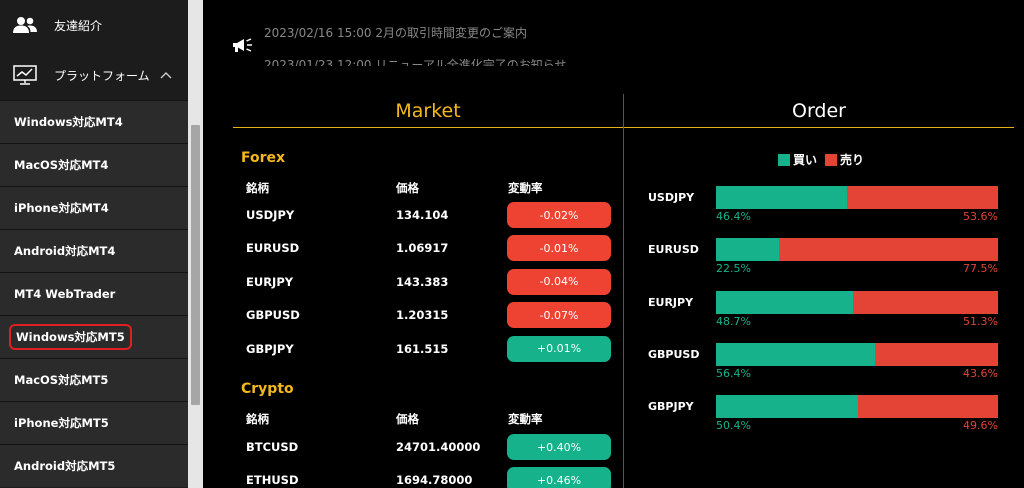  What do you see at coordinates (852, 160) in the screenshot?
I see `legend-sell-label: 売り` at bounding box center [852, 160].